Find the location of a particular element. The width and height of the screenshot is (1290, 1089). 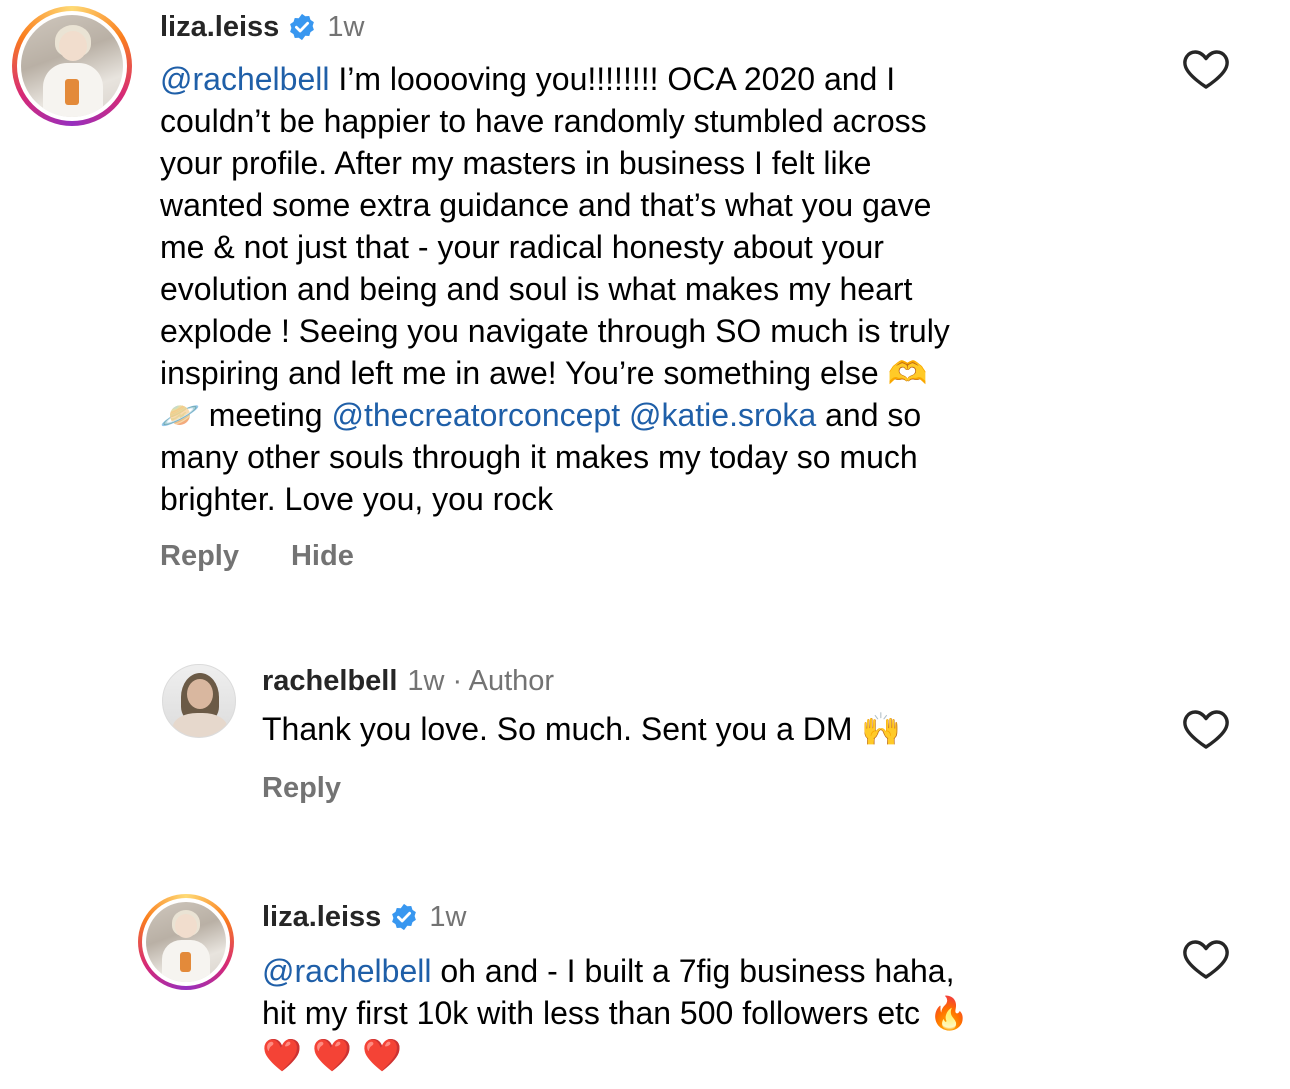

author-label: · Author is located at coordinates (503, 680).